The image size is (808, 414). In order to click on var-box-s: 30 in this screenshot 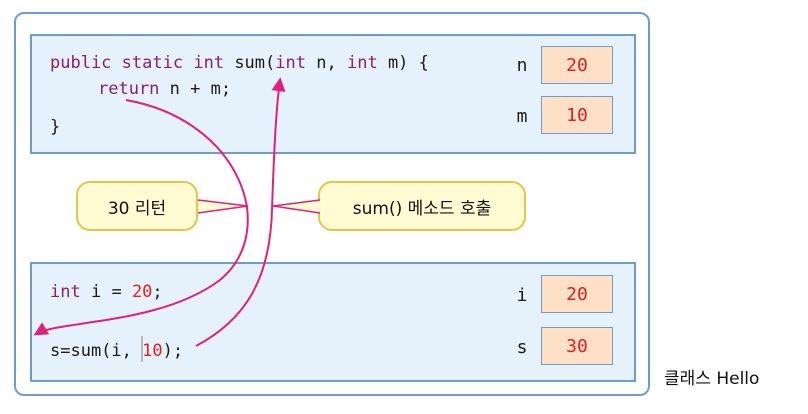, I will do `click(577, 346)`.